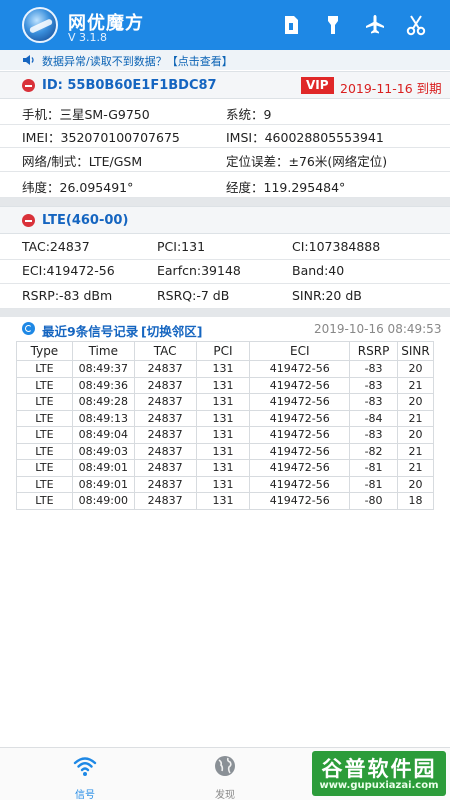  I want to click on cell-time: 08:49:37, so click(103, 369).